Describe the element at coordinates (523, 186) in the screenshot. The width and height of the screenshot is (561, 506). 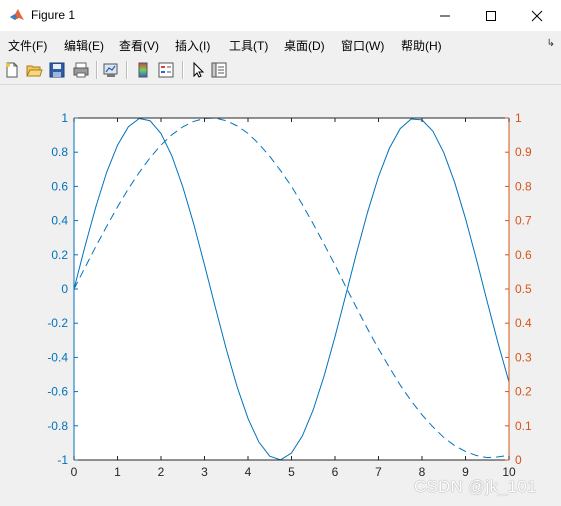
I see `y-right-tick-label: 0.8` at that location.